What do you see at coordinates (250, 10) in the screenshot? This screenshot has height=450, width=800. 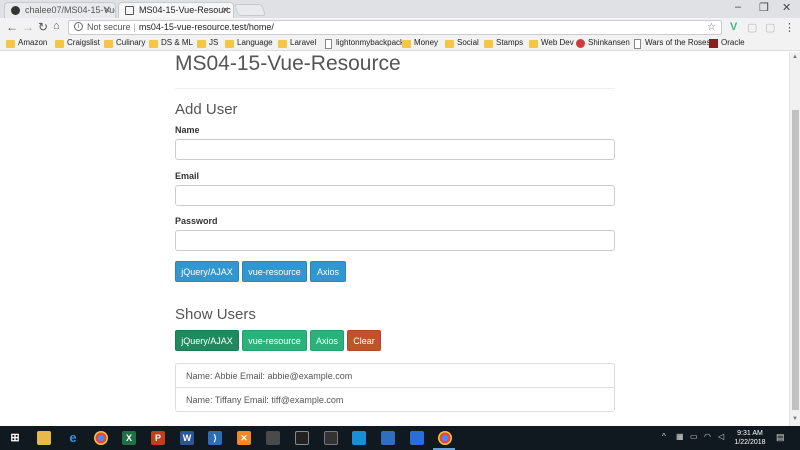 I see `new-tab-button` at bounding box center [250, 10].